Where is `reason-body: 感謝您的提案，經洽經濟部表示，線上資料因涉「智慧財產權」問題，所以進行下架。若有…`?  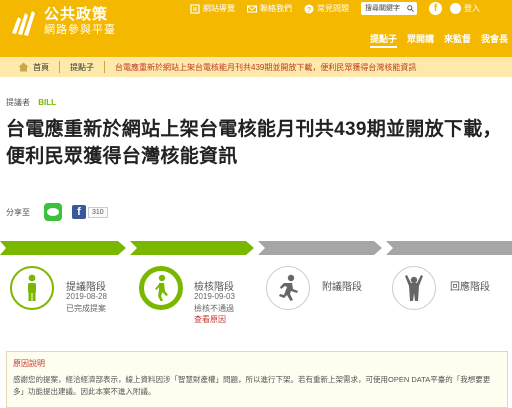 reason-body: 感謝您的提案，經洽經濟部表示，線上資料因涉「智慧財產權」問題，所以進行下架。若有… is located at coordinates (252, 385).